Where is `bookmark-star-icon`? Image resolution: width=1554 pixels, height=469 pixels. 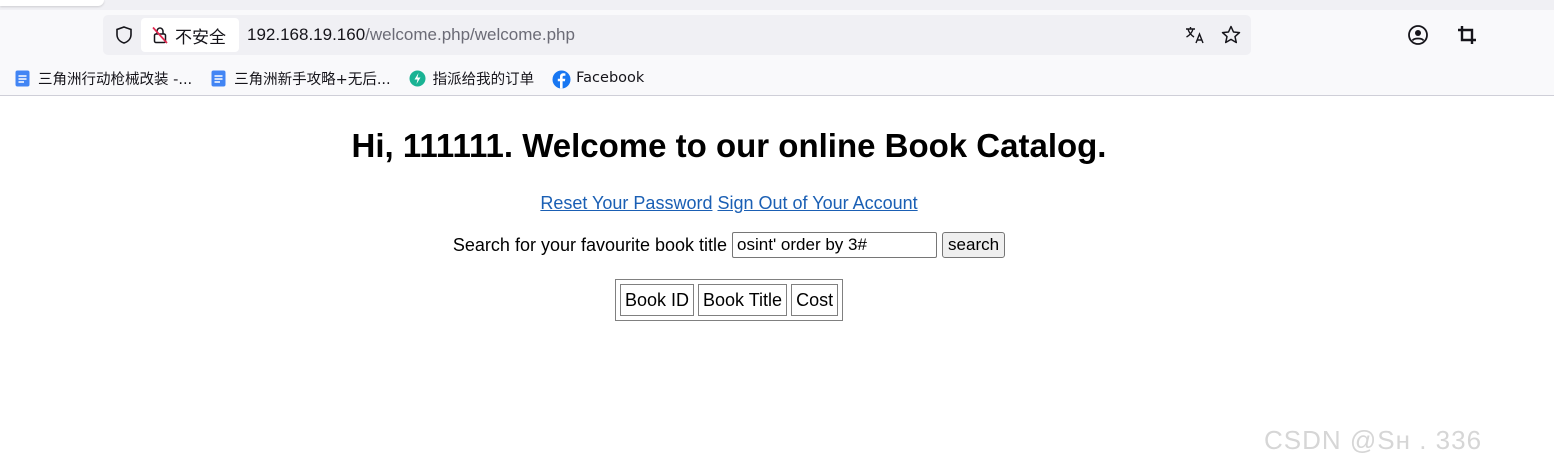
bookmark-star-icon is located at coordinates (1231, 35).